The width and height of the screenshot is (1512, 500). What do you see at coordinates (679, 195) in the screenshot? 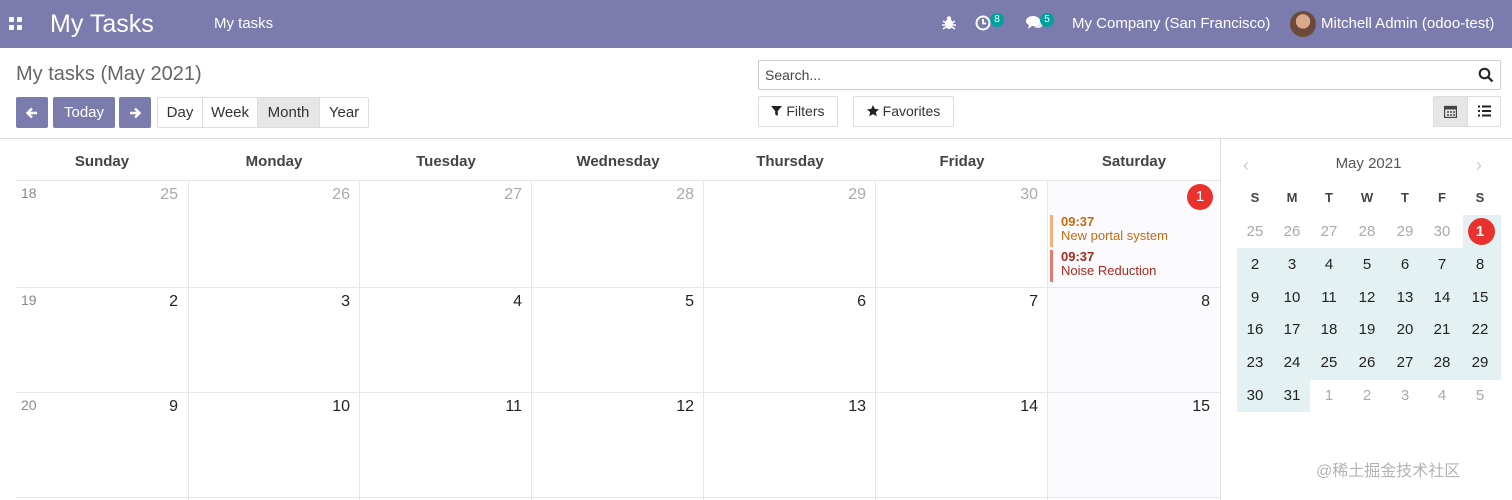
I see `day-number: 28` at bounding box center [679, 195].